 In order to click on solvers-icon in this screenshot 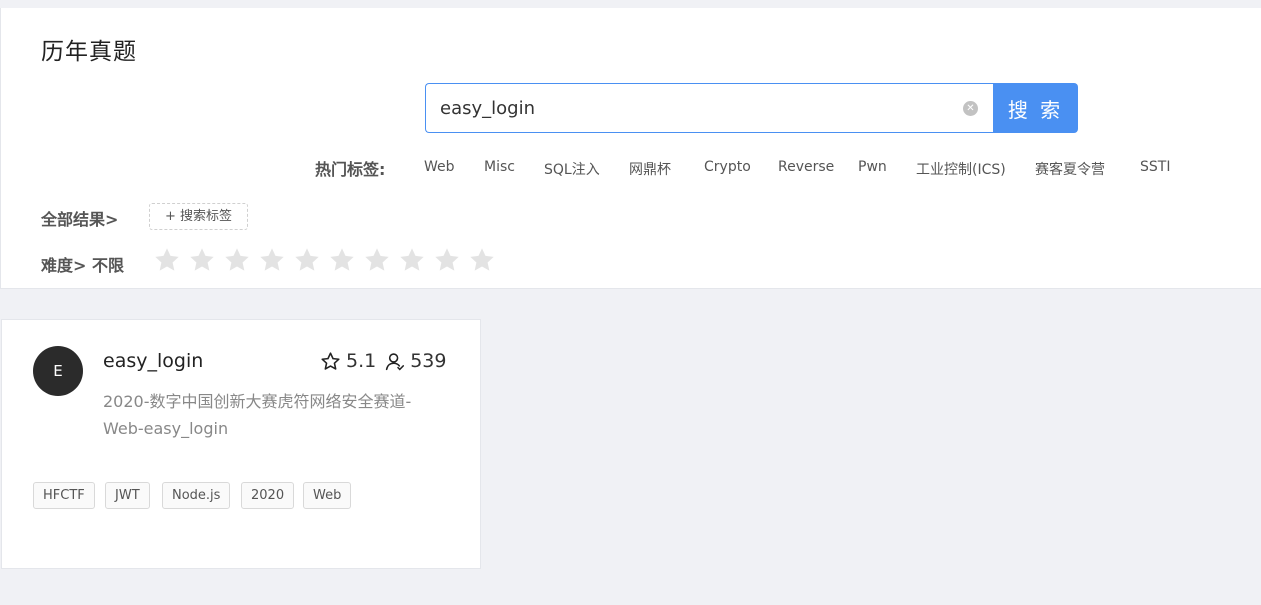, I will do `click(395, 361)`.